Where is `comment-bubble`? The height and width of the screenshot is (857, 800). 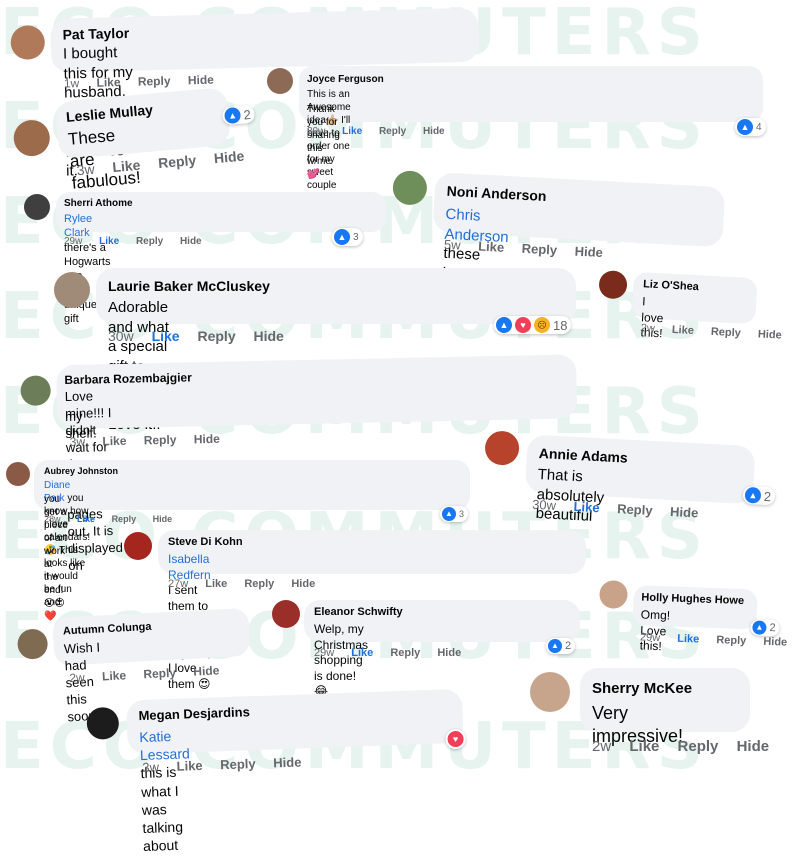 comment-bubble is located at coordinates (317, 392).